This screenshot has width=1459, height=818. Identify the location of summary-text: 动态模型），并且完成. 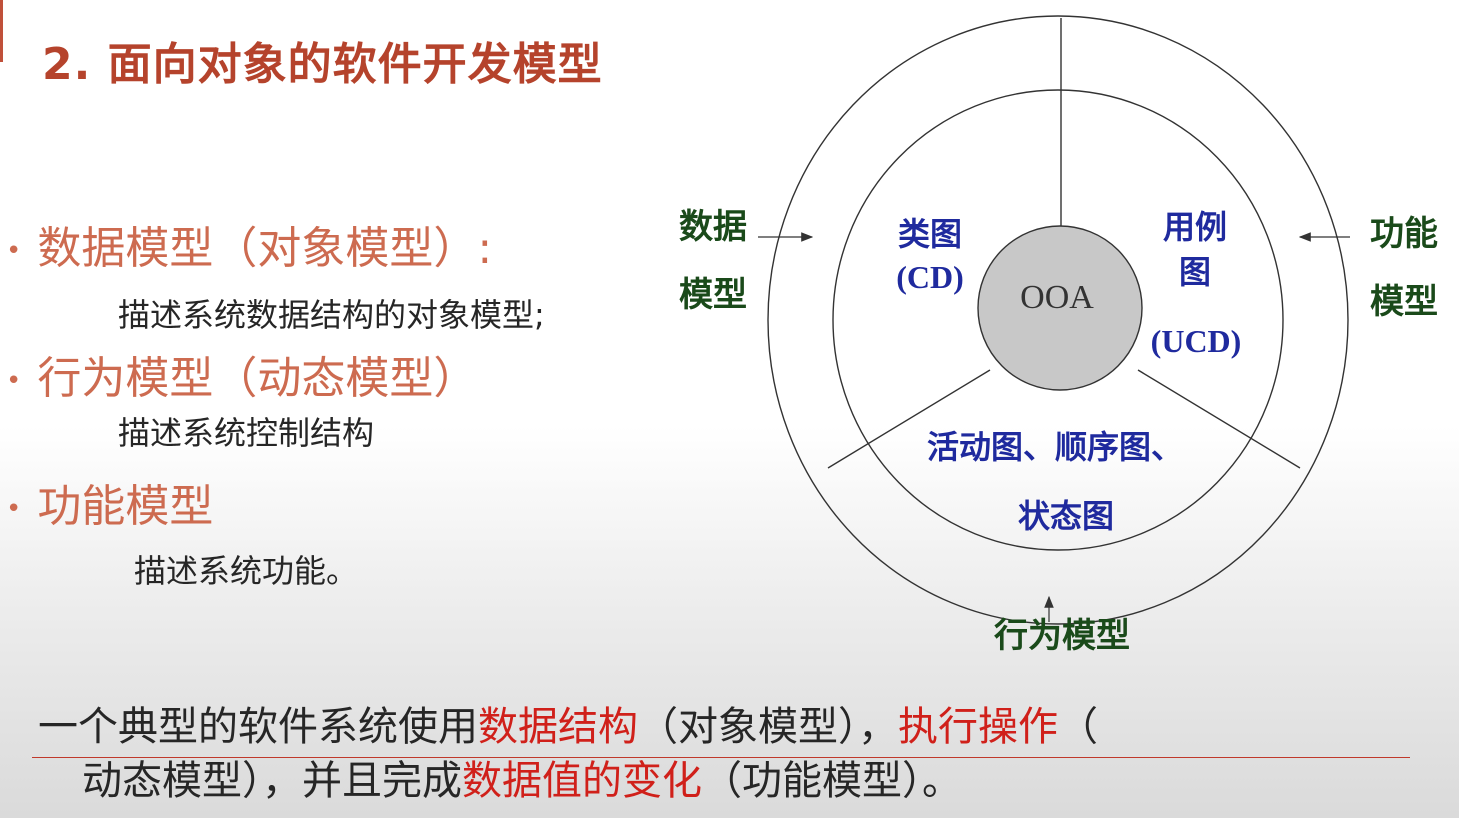
(272, 781).